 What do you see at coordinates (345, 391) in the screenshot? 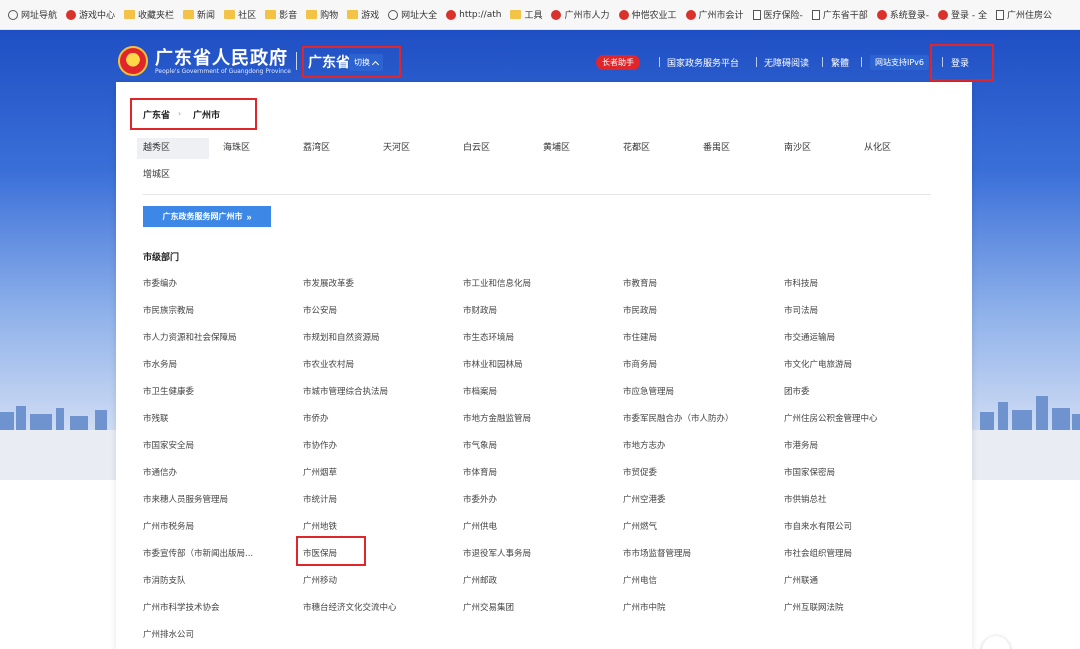
I see `department-link: 市城市管理综合执法局` at bounding box center [345, 391].